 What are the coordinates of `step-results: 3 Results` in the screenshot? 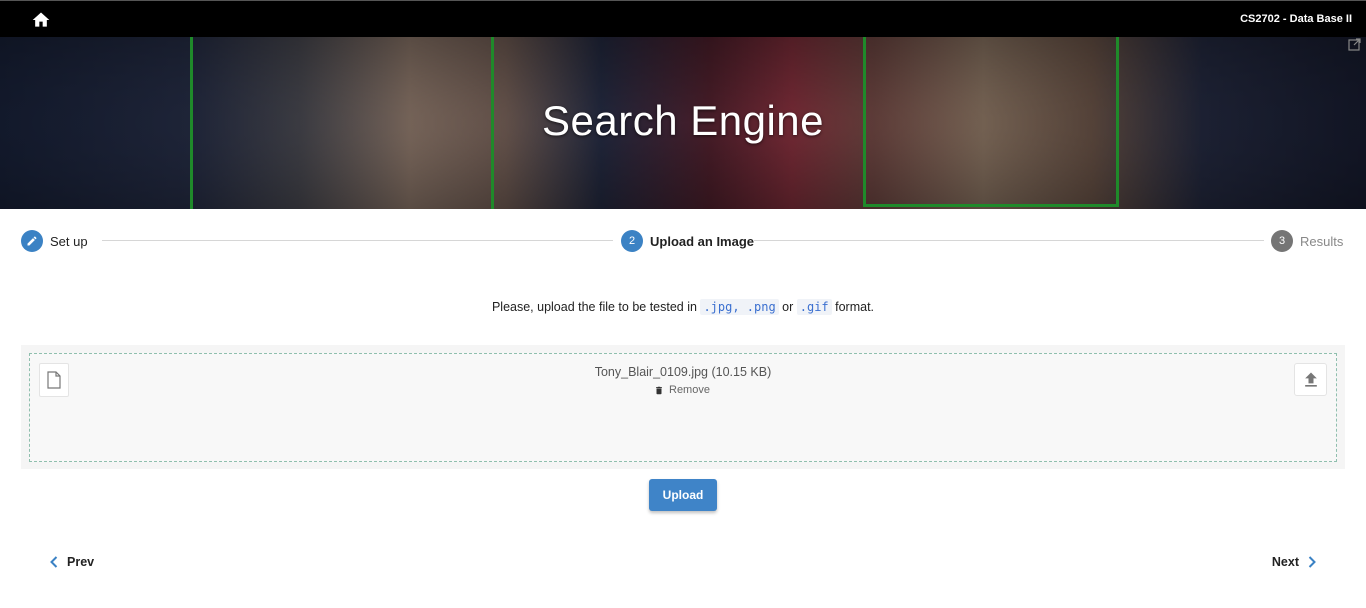 It's located at (1307, 241).